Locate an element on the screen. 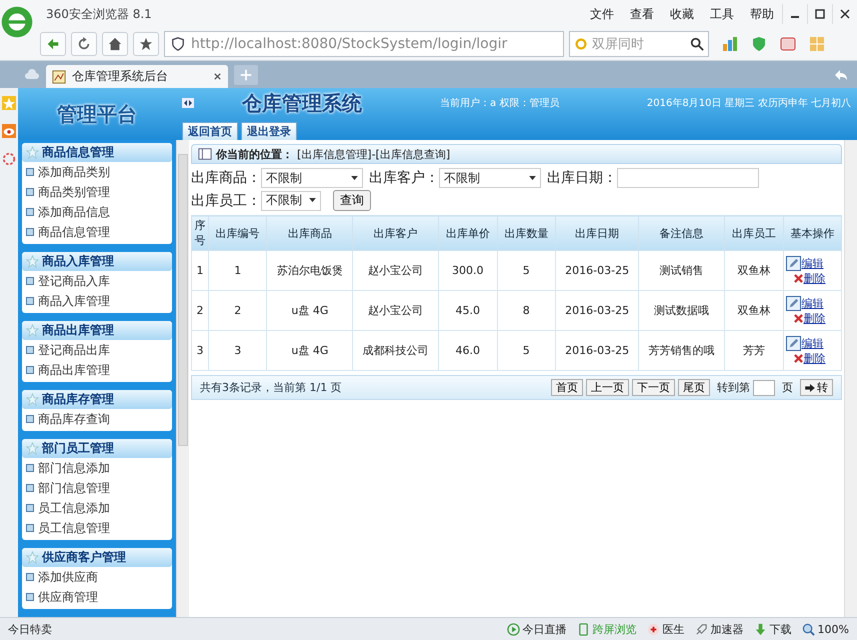 The height and width of the screenshot is (640, 857). ring-icon is located at coordinates (581, 44).